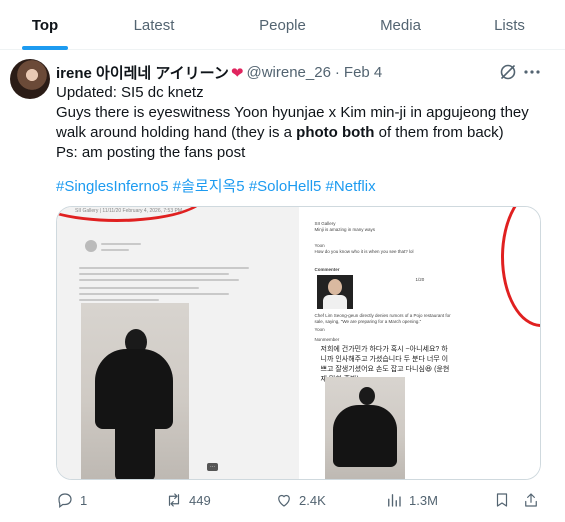 This screenshot has width=565, height=522. What do you see at coordinates (520, 267) in the screenshot?
I see `red-scallop-decoration` at bounding box center [520, 267].